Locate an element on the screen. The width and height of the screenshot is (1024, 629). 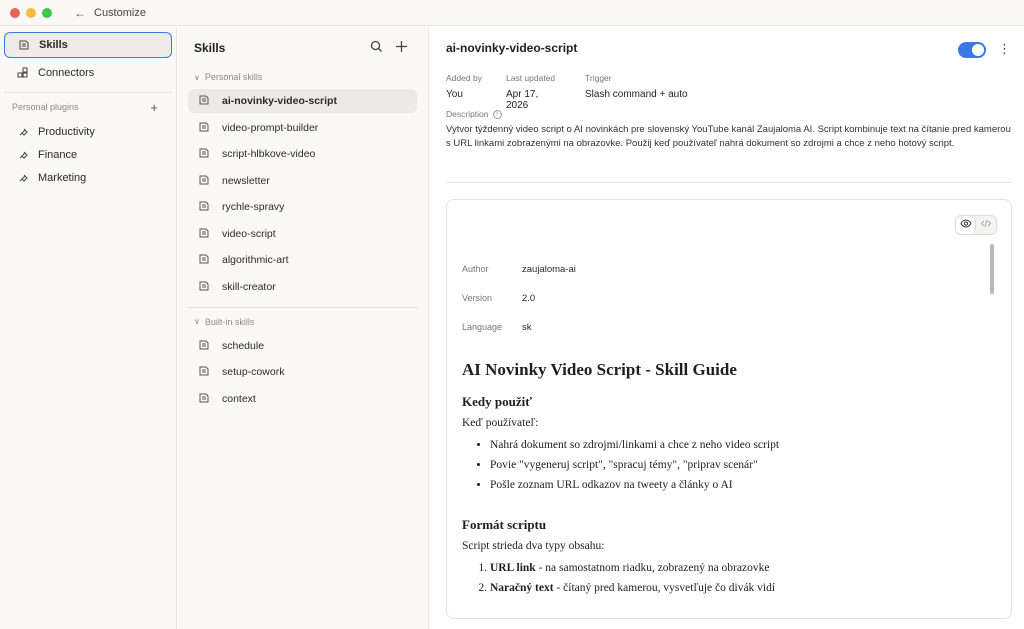
back-arrow-icon: ← is located at coordinates (80, 13).